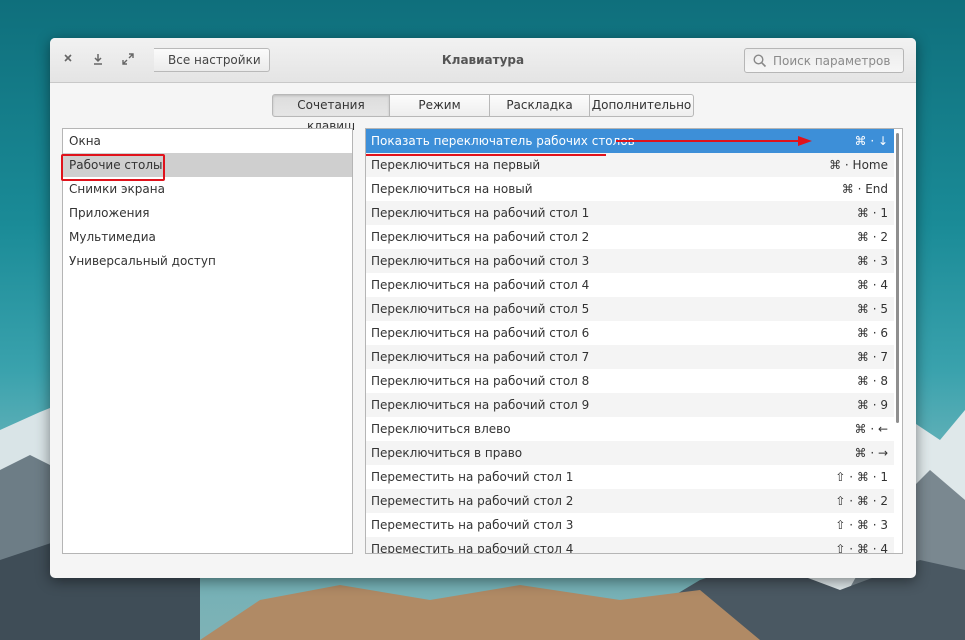  What do you see at coordinates (480, 333) in the screenshot?
I see `shortcut-label: Переключиться на рабочий стол 6` at bounding box center [480, 333].